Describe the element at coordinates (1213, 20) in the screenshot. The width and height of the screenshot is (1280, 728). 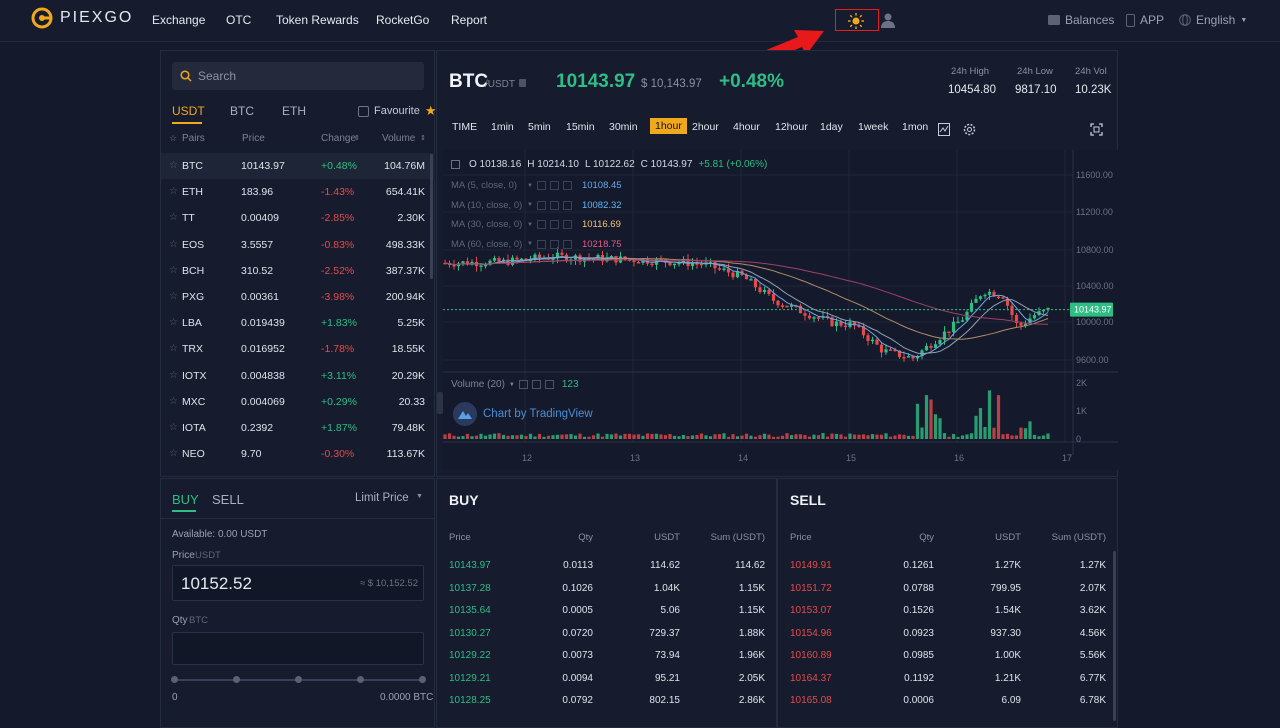
I see `language-select: English ▼` at that location.